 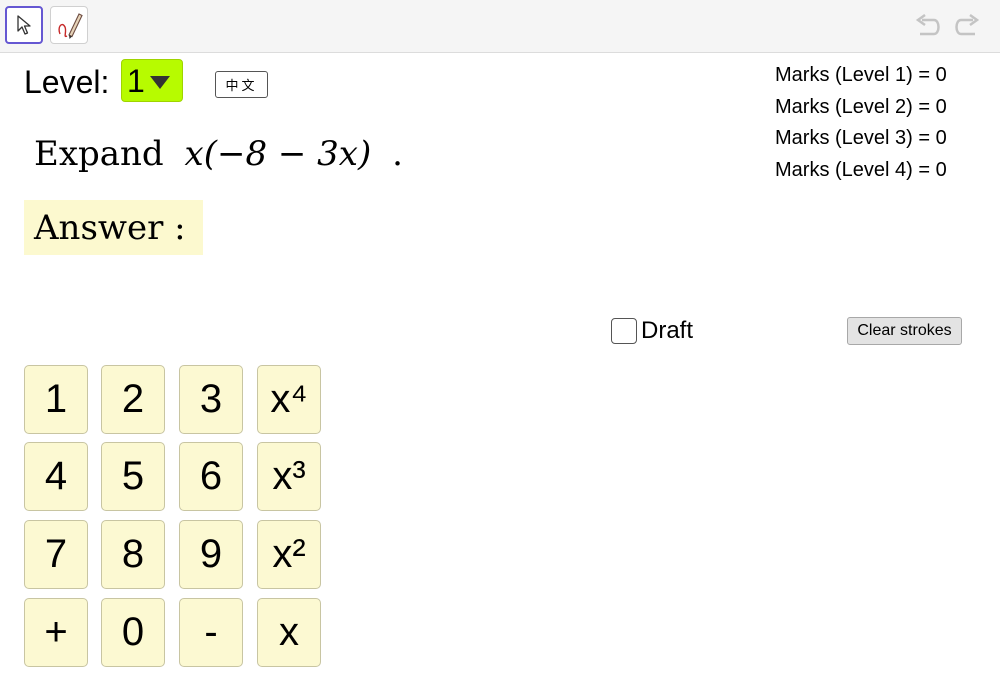 I want to click on key-4: 4, so click(x=56, y=476).